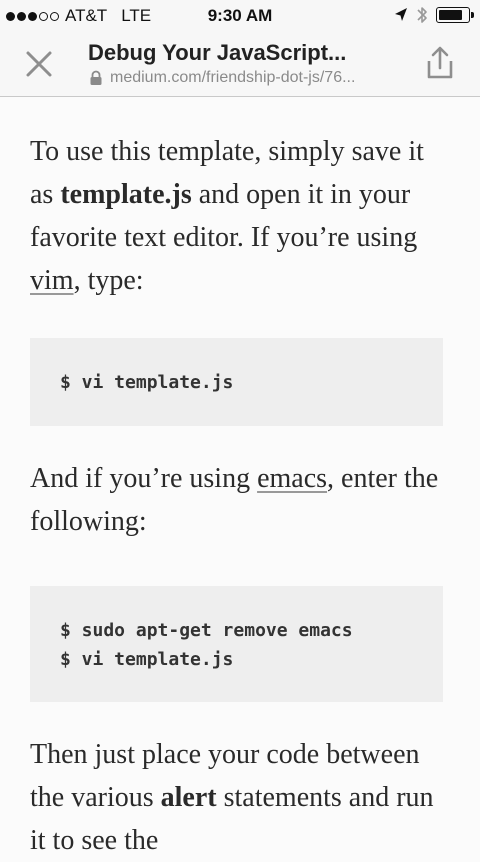 The image size is (480, 862). Describe the element at coordinates (440, 63) in the screenshot. I see `share-icon` at that location.